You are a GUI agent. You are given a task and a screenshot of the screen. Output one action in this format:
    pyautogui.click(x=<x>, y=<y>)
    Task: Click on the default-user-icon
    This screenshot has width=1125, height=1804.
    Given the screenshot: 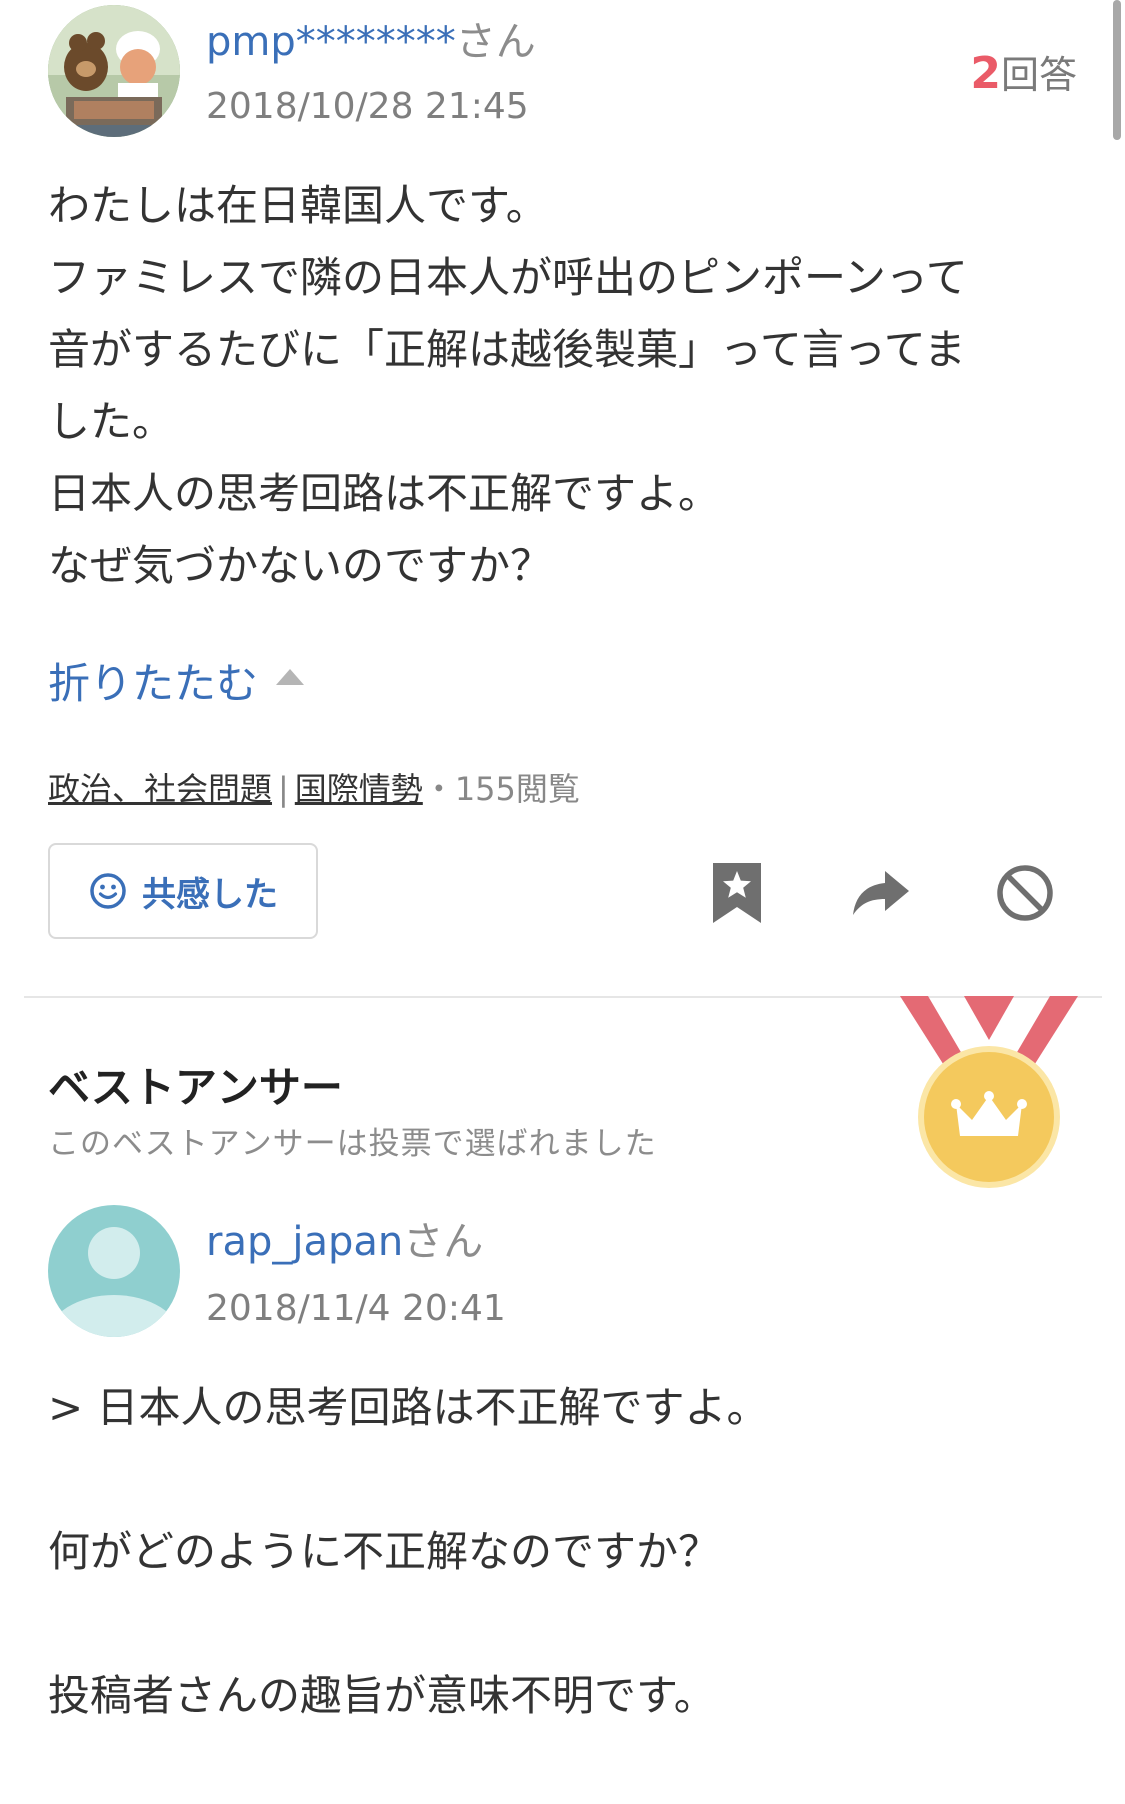 What is the action you would take?
    pyautogui.click(x=114, y=1271)
    